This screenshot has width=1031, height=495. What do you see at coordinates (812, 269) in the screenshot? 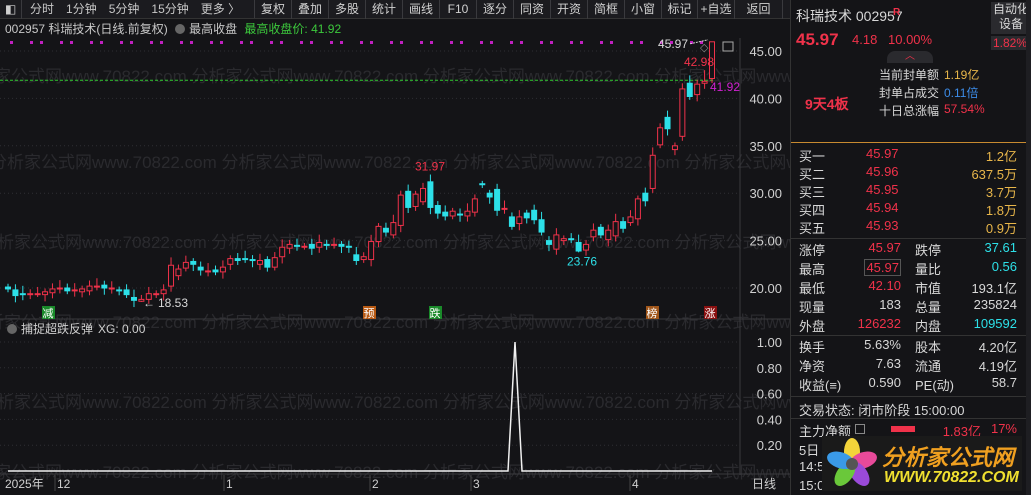
I see `stat-label: 最高` at bounding box center [812, 269].